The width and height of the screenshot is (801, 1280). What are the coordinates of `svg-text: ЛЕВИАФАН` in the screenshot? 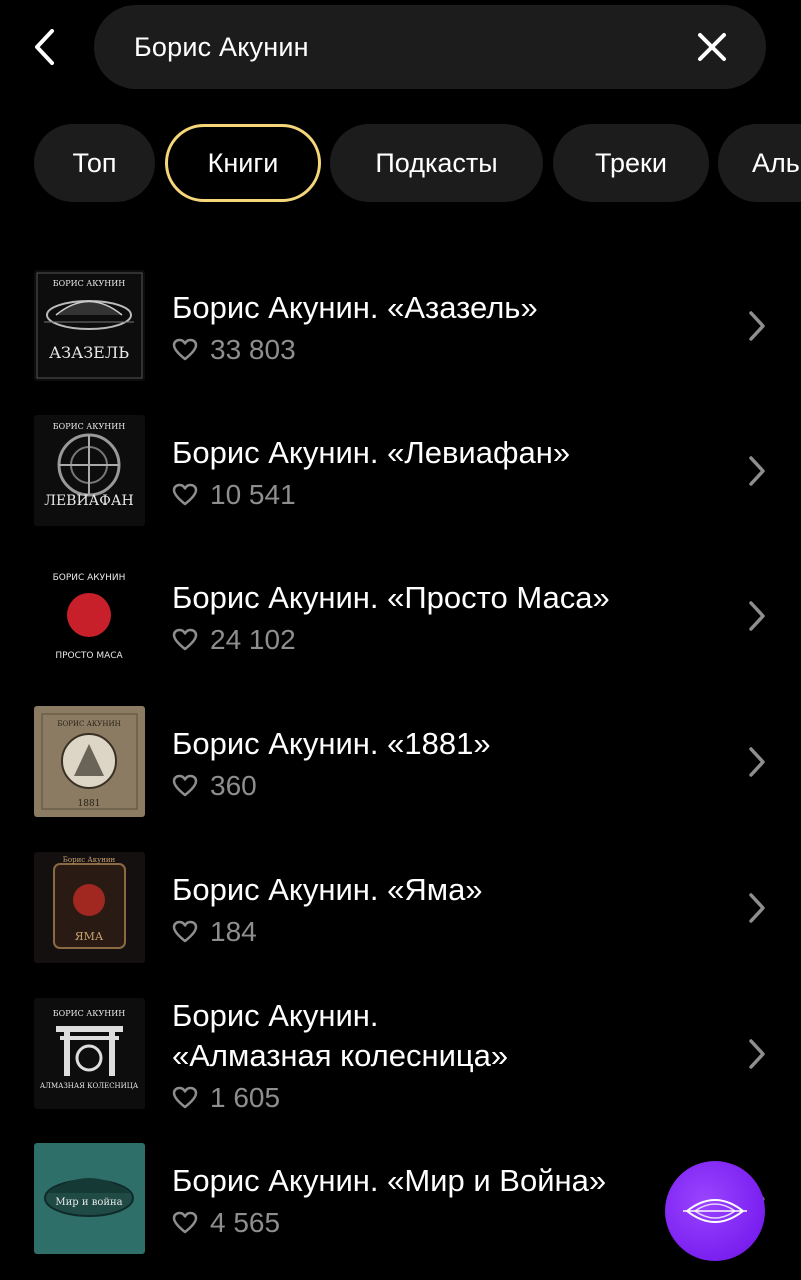 It's located at (88, 501).